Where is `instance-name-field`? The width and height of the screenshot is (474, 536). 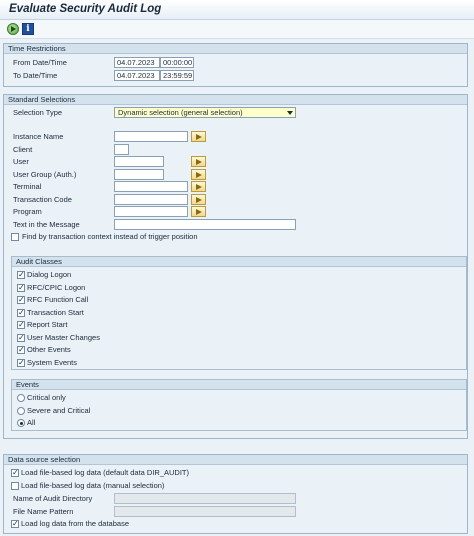 instance-name-field is located at coordinates (151, 136).